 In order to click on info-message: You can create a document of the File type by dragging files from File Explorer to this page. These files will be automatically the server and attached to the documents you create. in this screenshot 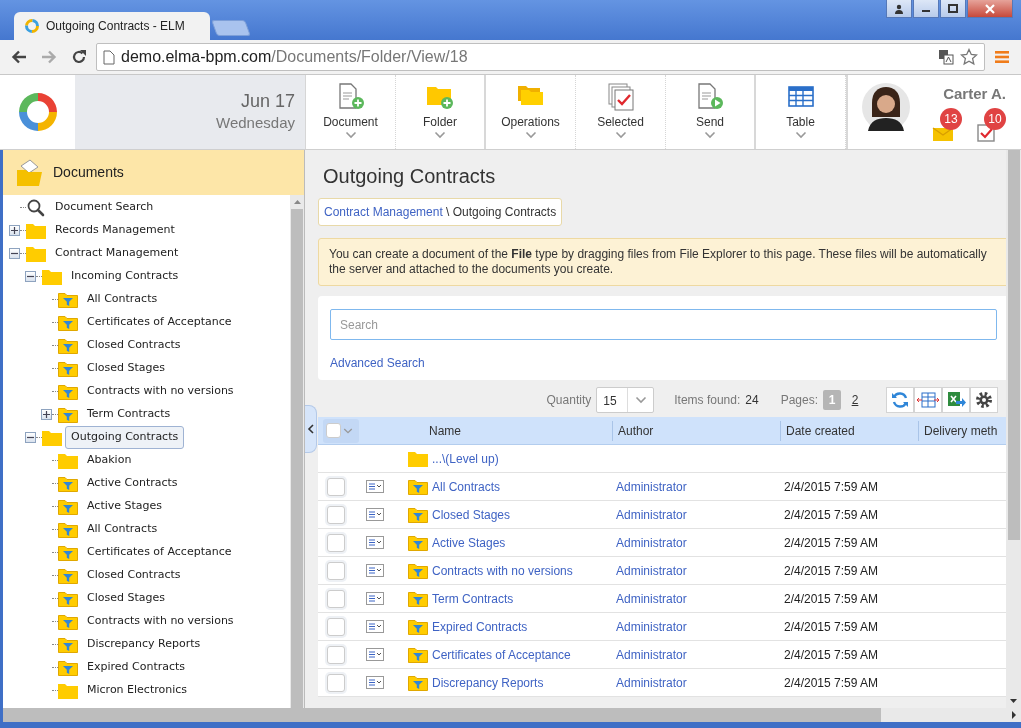, I will do `click(662, 262)`.